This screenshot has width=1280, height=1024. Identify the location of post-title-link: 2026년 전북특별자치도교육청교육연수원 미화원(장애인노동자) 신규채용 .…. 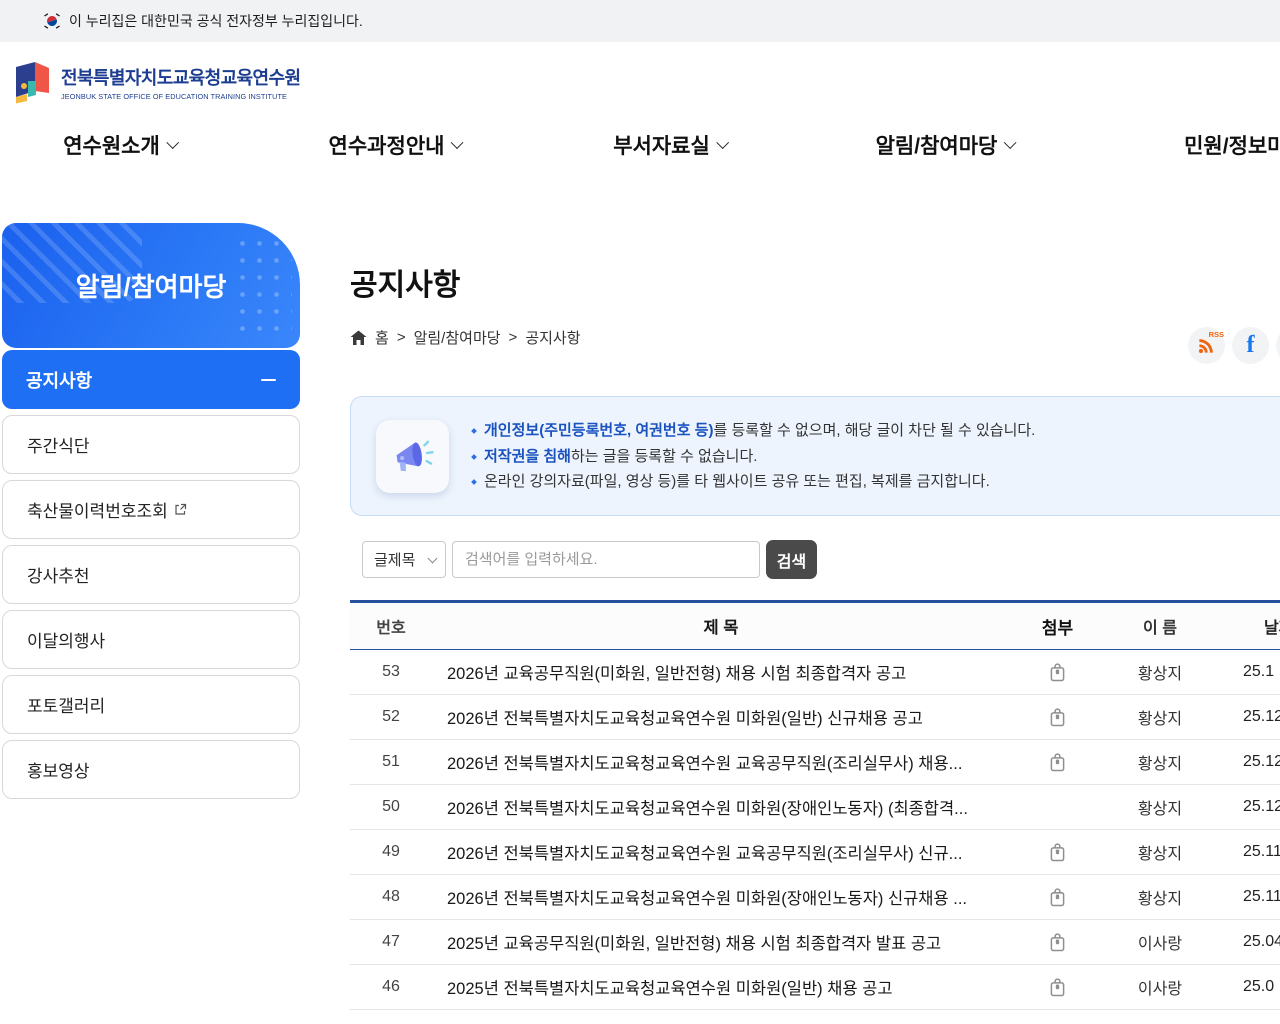
(721, 897).